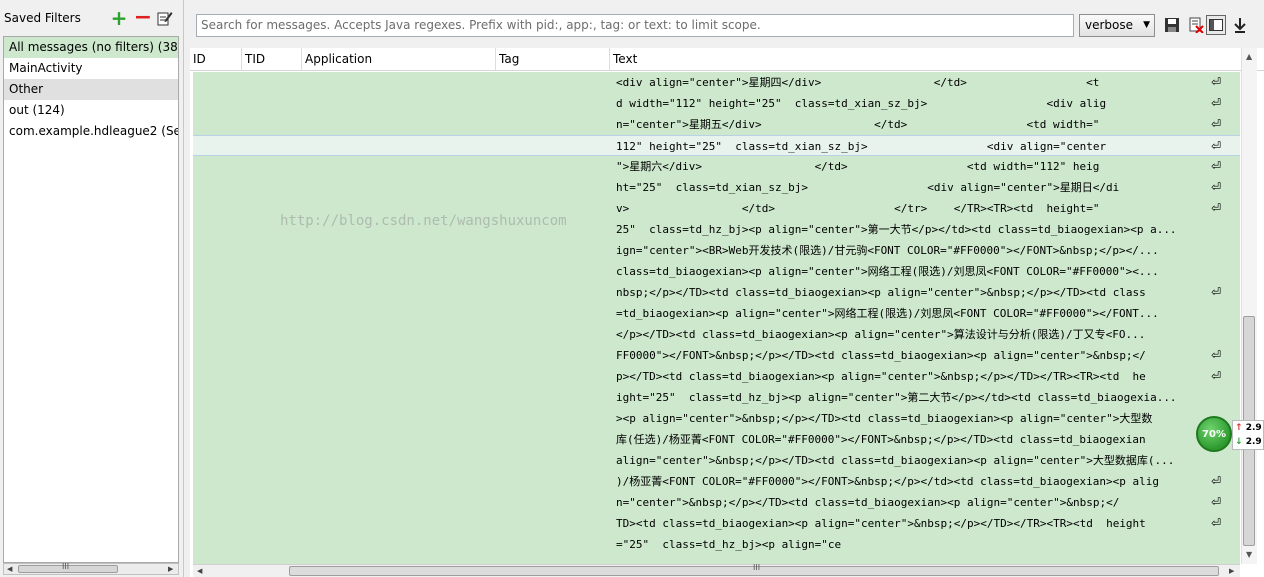 This screenshot has width=1264, height=577. What do you see at coordinates (858, 124) in the screenshot?
I see `log-text-cell: n="center">星期五</div> </td> <td width="` at bounding box center [858, 124].